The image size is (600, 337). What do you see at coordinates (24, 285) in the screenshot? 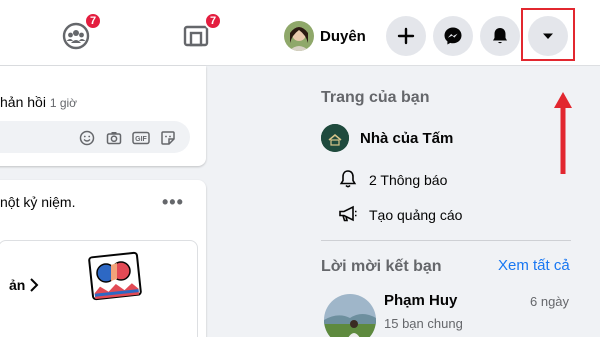
I see `memory-link: ản` at bounding box center [24, 285].